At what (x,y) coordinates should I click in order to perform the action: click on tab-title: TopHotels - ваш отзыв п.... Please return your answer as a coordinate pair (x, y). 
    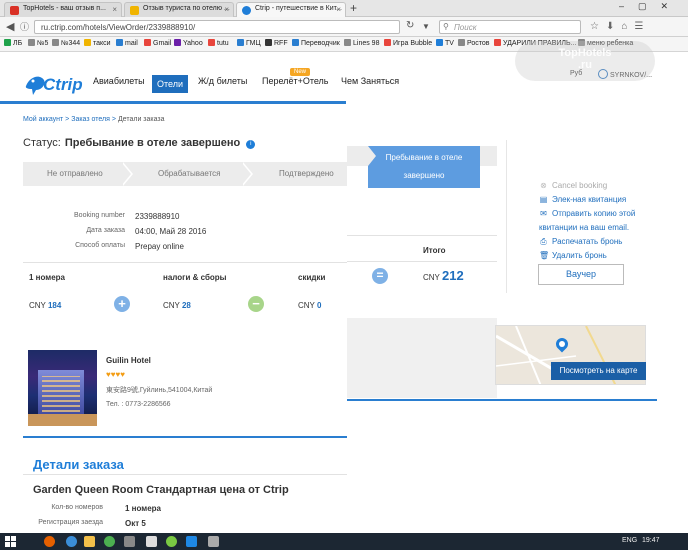
    Looking at the image, I should click on (64, 8).